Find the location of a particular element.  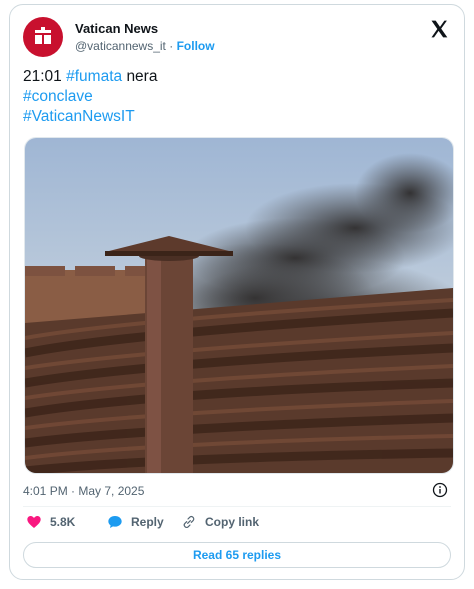

hashtag-vaticannewsit: #VaticanNewsIT is located at coordinates (90, 117).